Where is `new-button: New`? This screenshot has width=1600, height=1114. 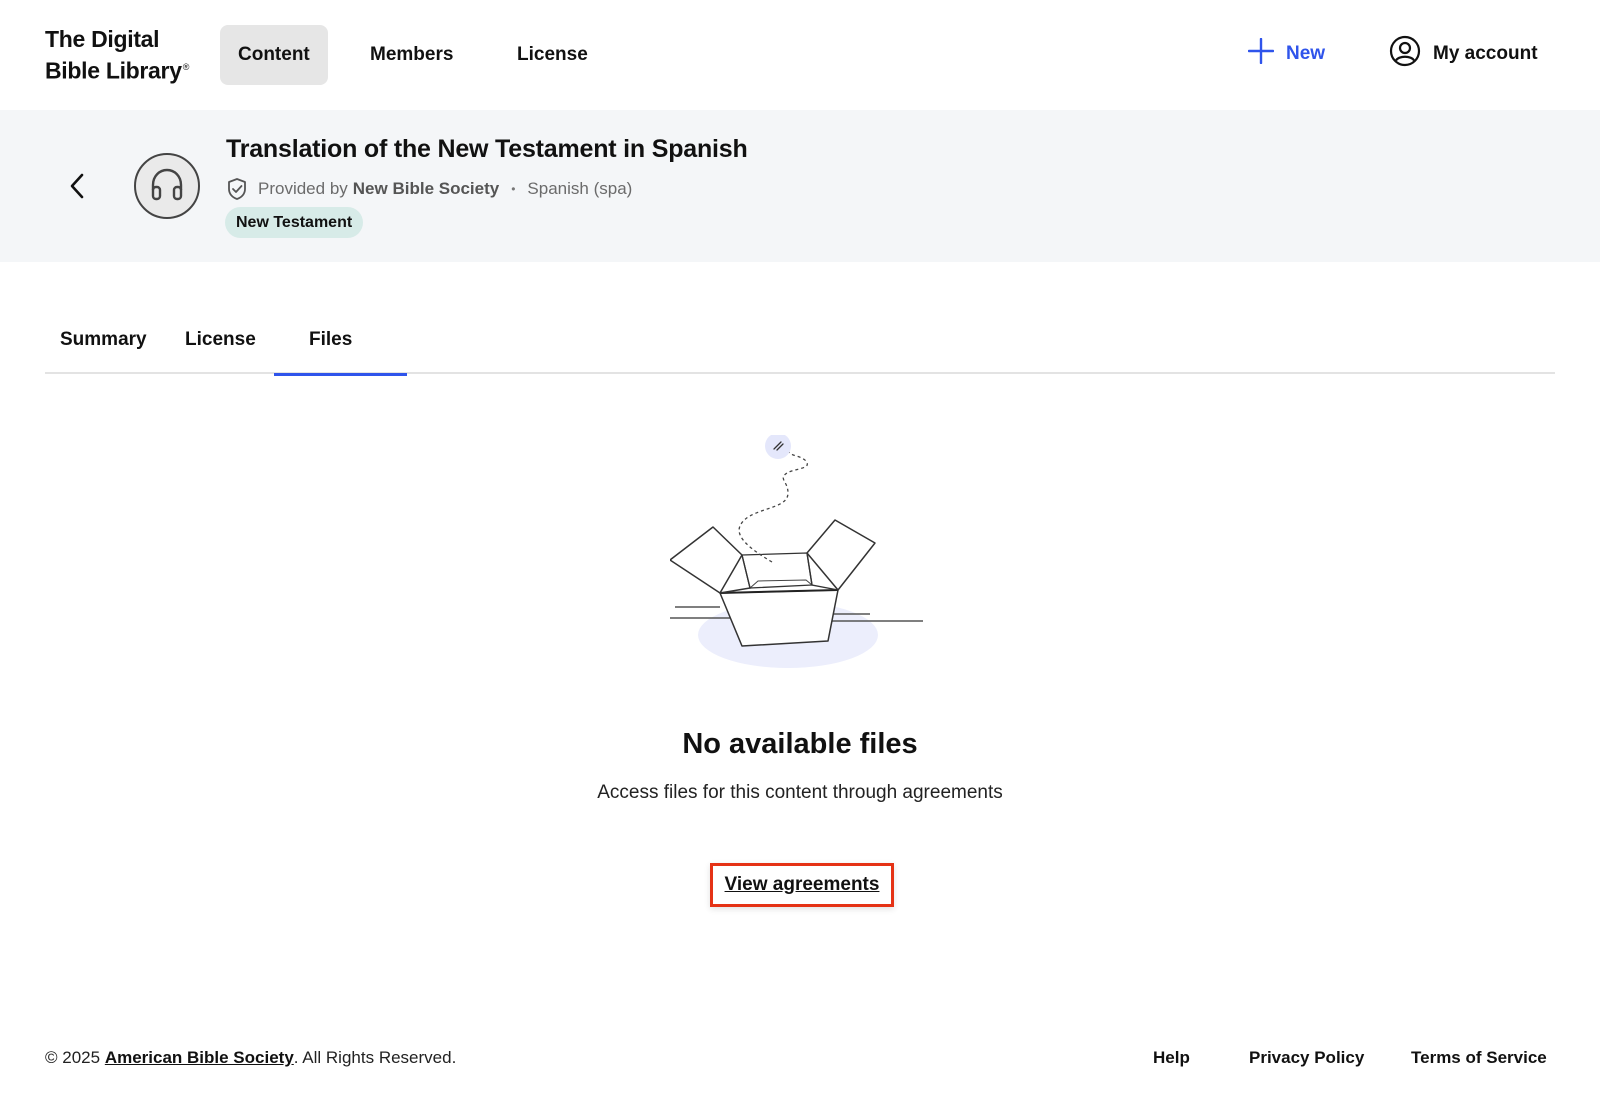
new-button: New is located at coordinates (1286, 54).